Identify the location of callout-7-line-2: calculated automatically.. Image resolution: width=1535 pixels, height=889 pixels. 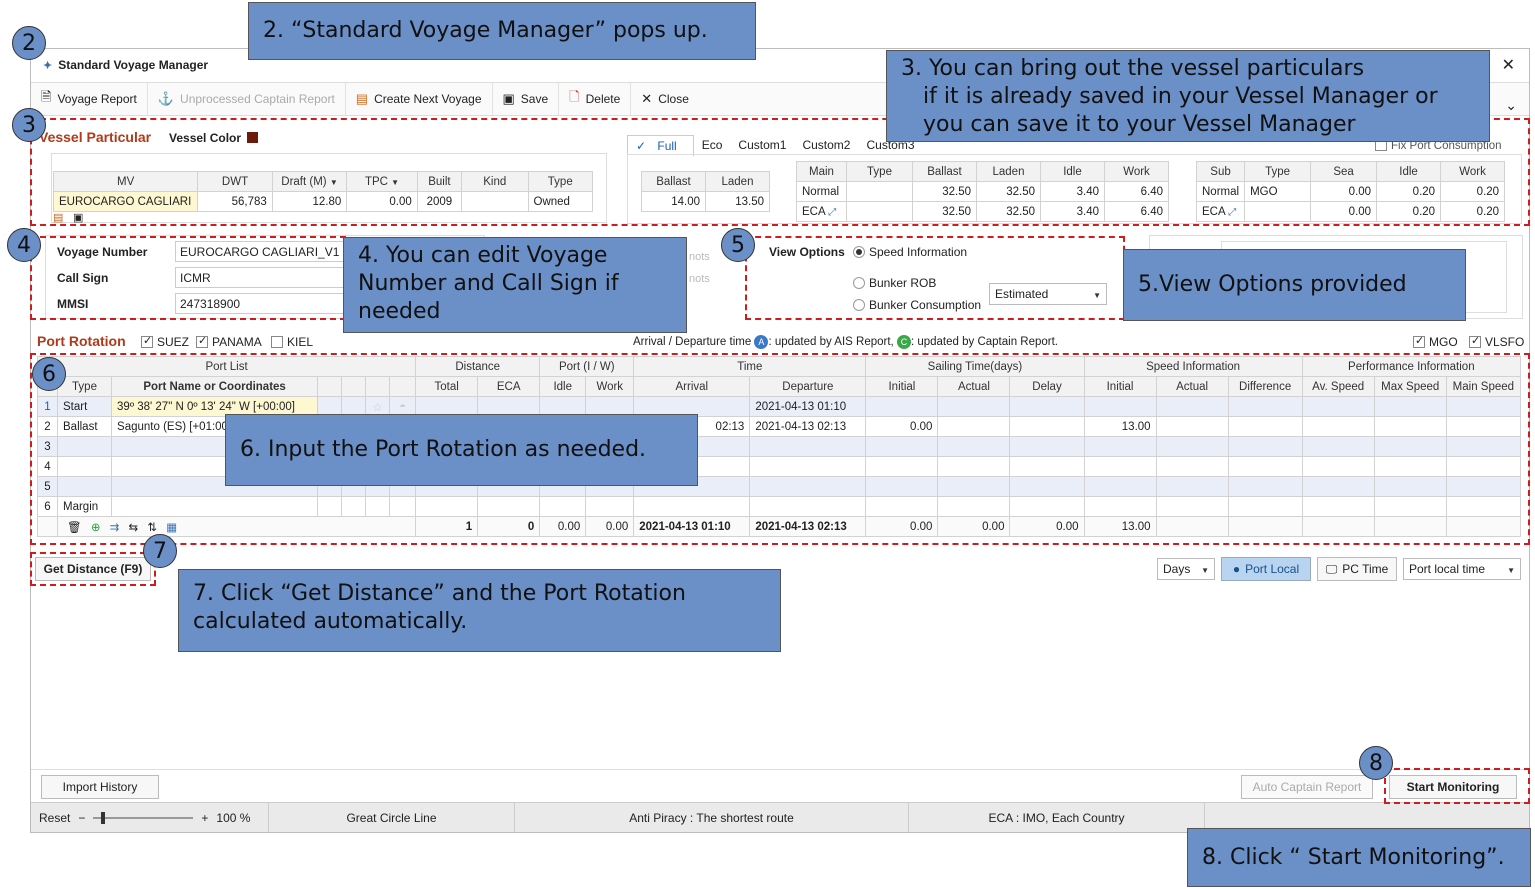
(330, 621).